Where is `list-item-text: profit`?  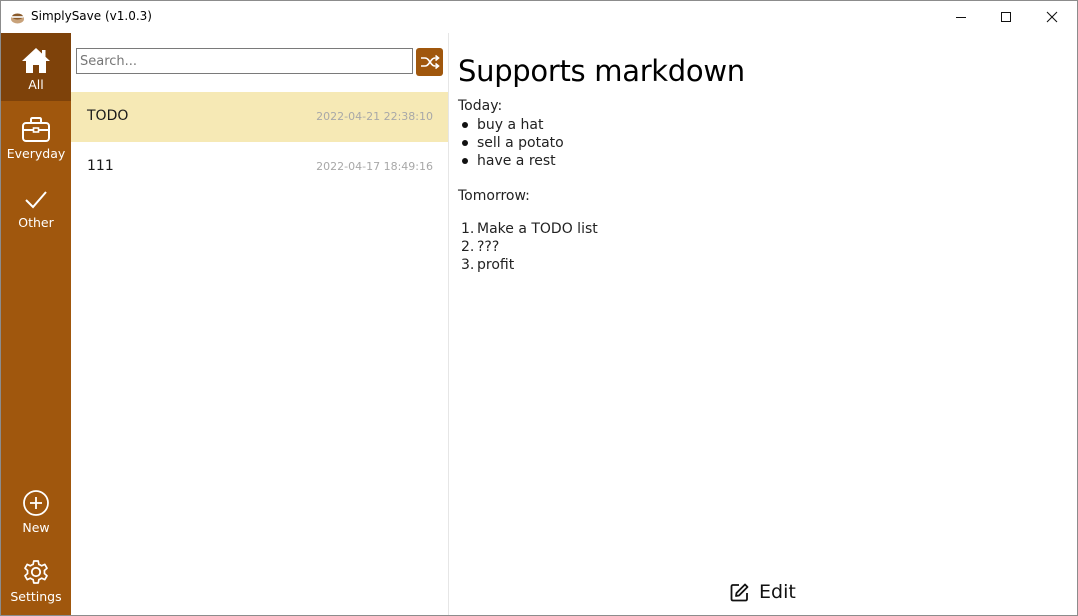
list-item-text: profit is located at coordinates (496, 265).